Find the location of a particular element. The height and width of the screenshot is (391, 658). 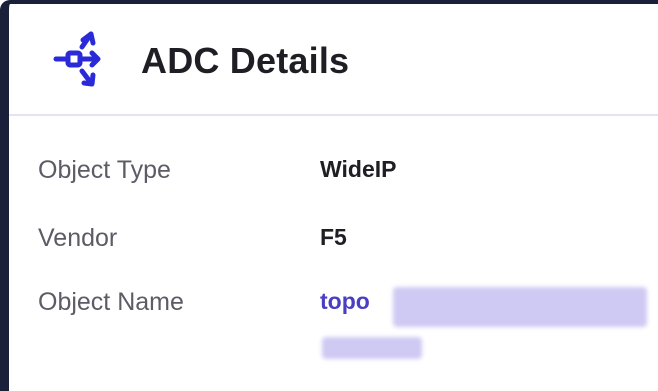

vendor-value: F5 is located at coordinates (333, 237).